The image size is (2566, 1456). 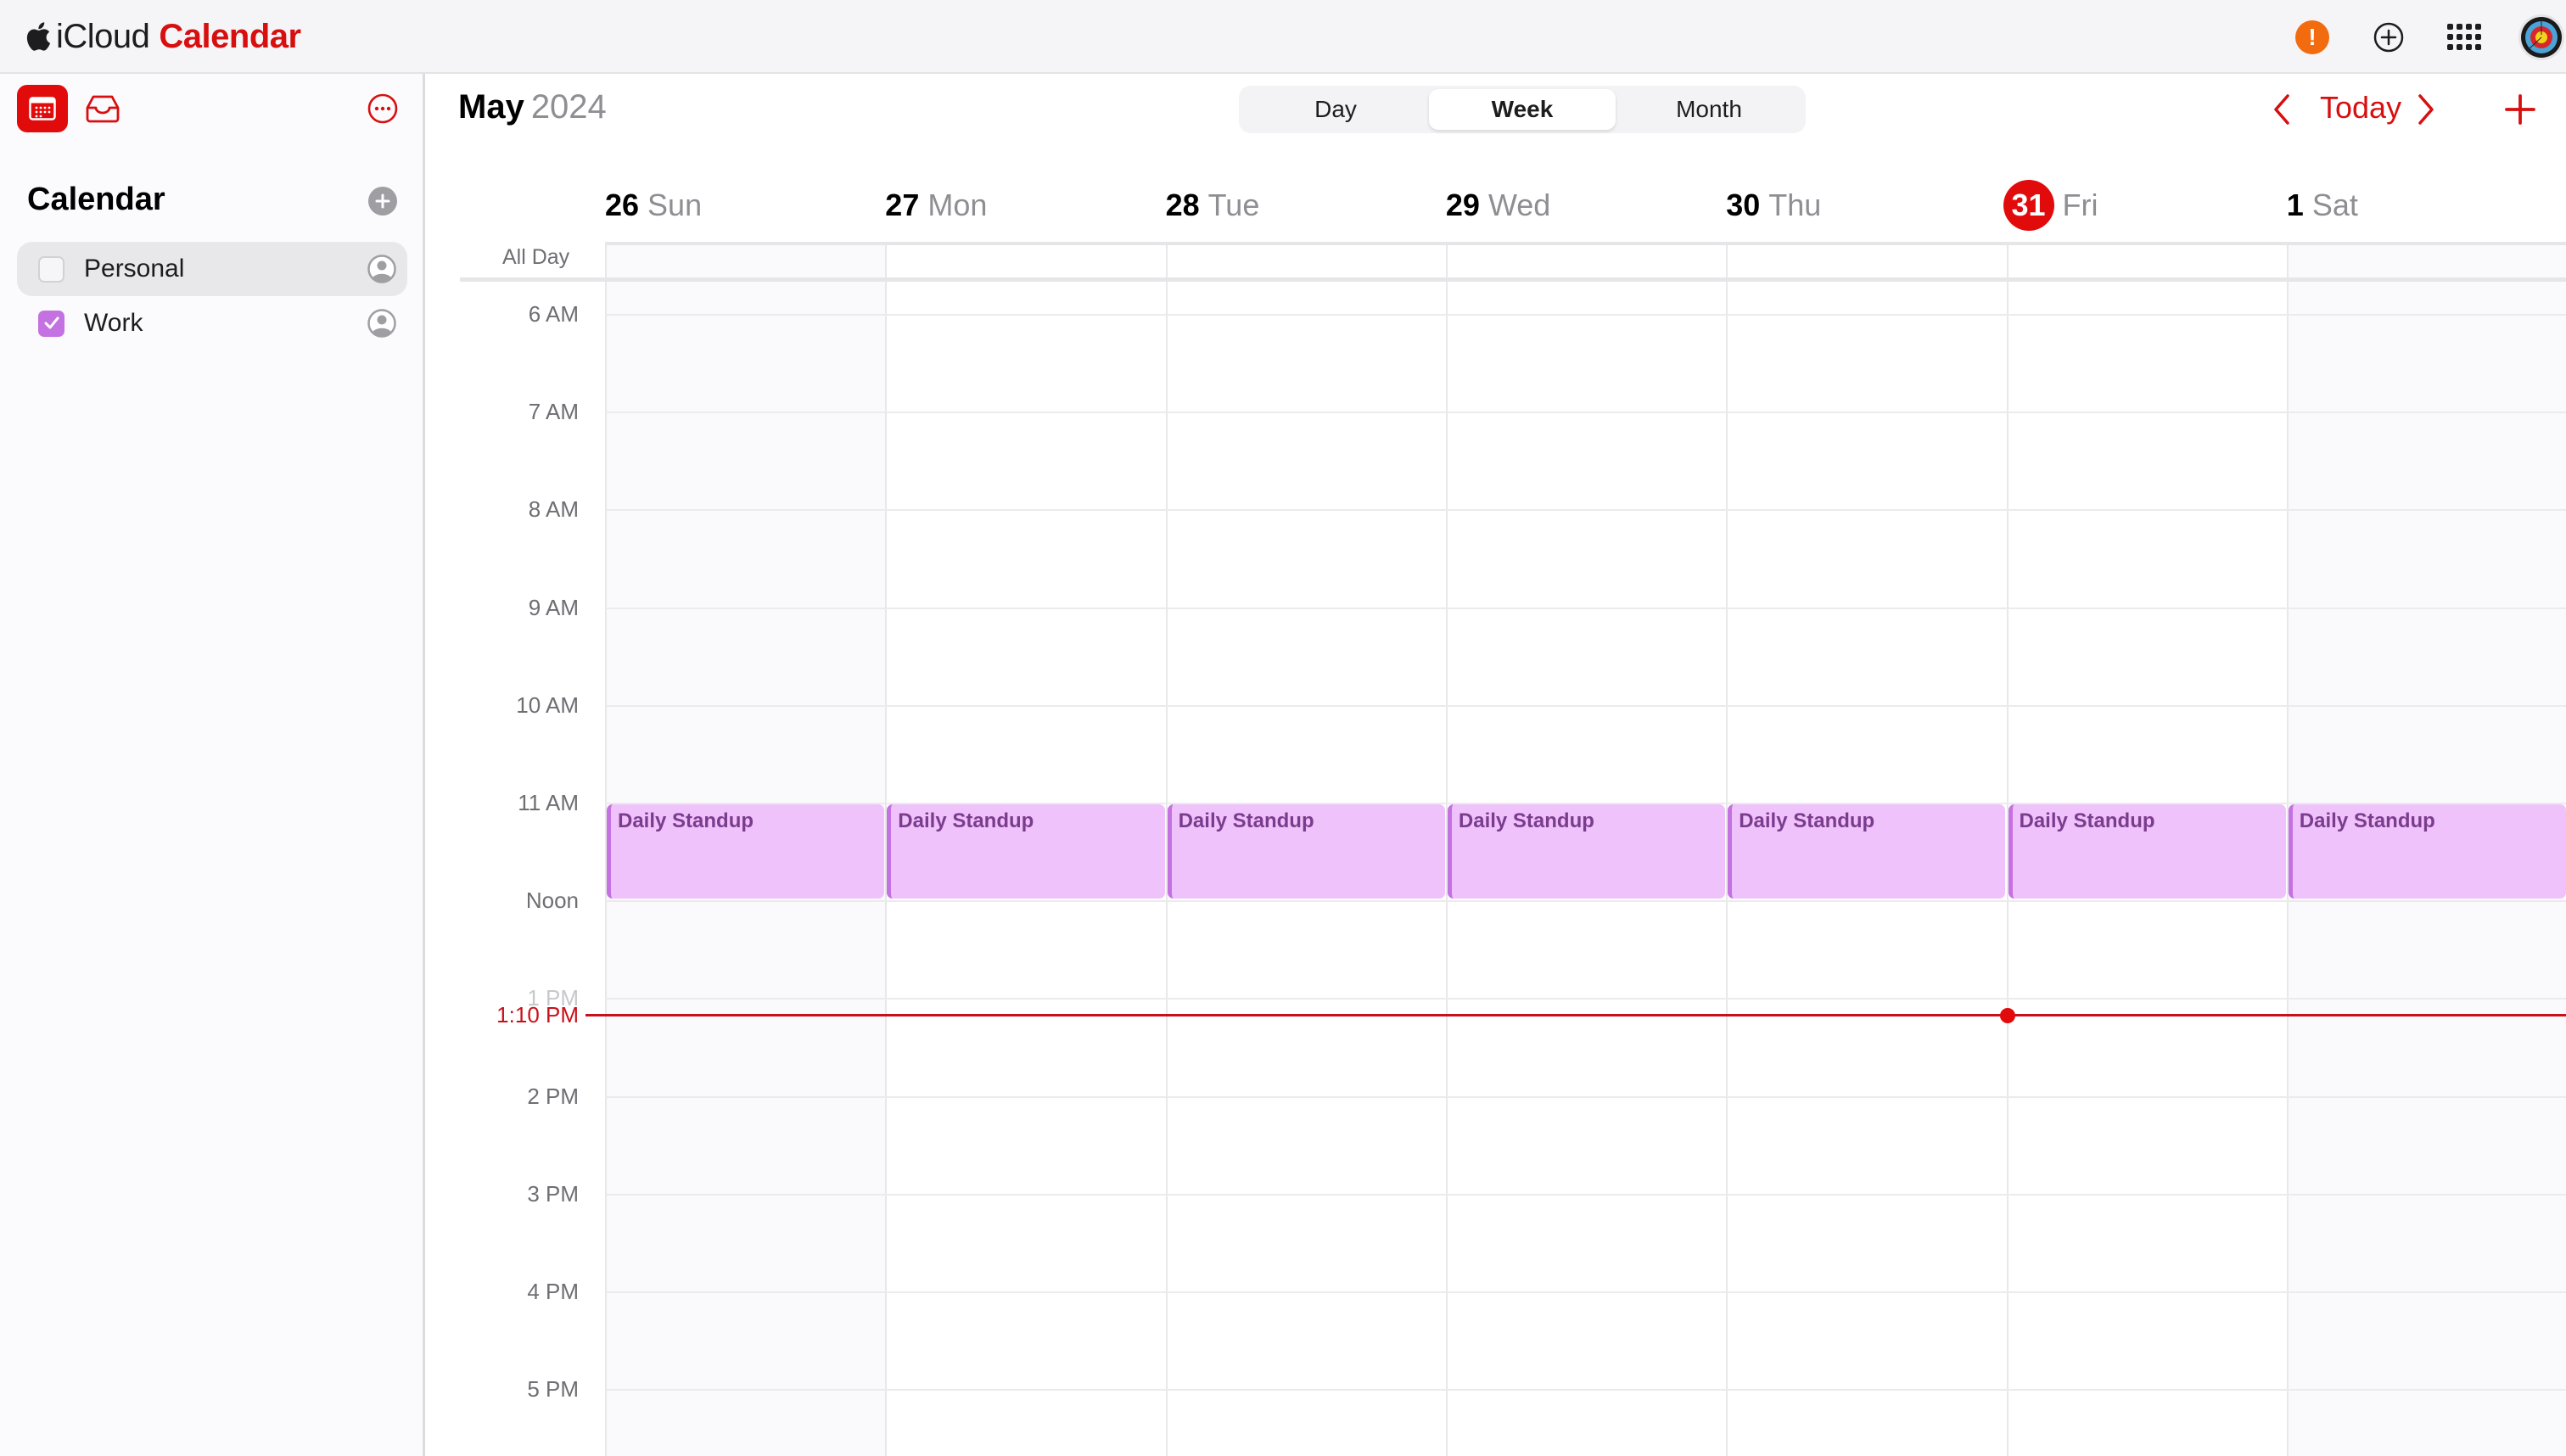 I want to click on hour-label: 4 PM, so click(x=553, y=1291).